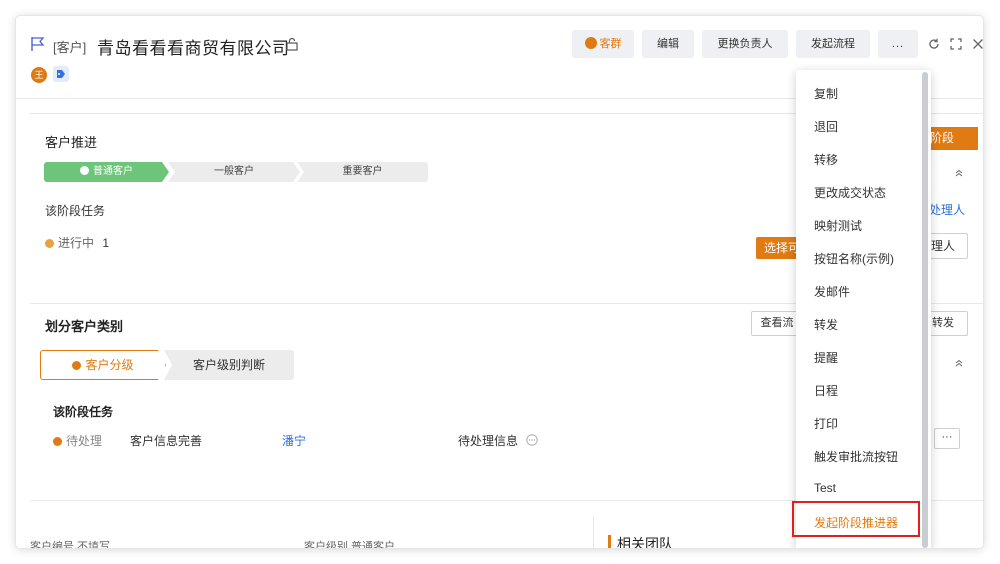 Image resolution: width=1000 pixels, height=564 pixels. I want to click on menu-item-schedule: 日程, so click(826, 390).